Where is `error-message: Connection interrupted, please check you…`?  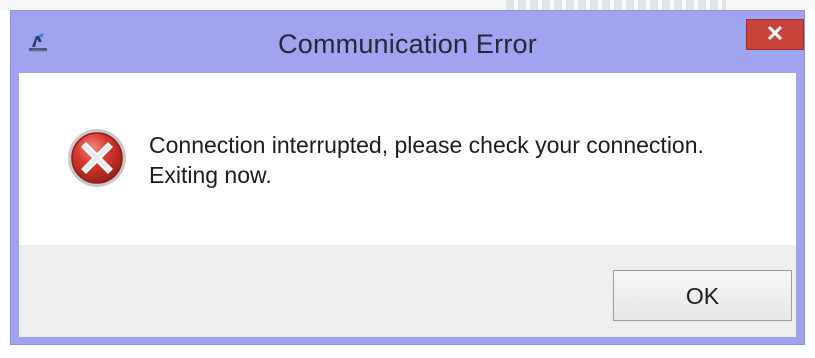
error-message: Connection interrupted, please check you… is located at coordinates (426, 160).